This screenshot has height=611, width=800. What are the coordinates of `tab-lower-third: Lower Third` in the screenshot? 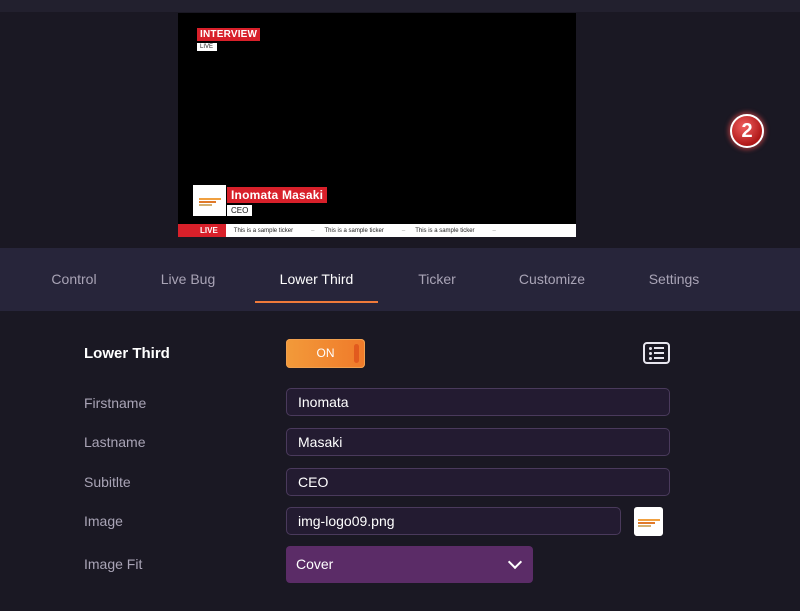 It's located at (316, 279).